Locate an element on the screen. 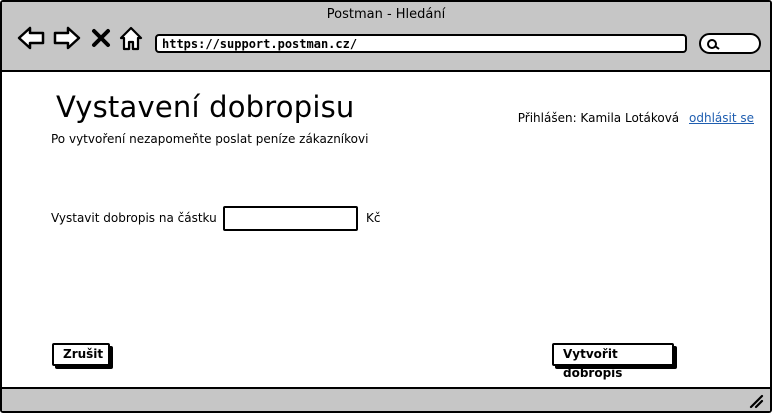  resize-grip-icon is located at coordinates (756, 401).